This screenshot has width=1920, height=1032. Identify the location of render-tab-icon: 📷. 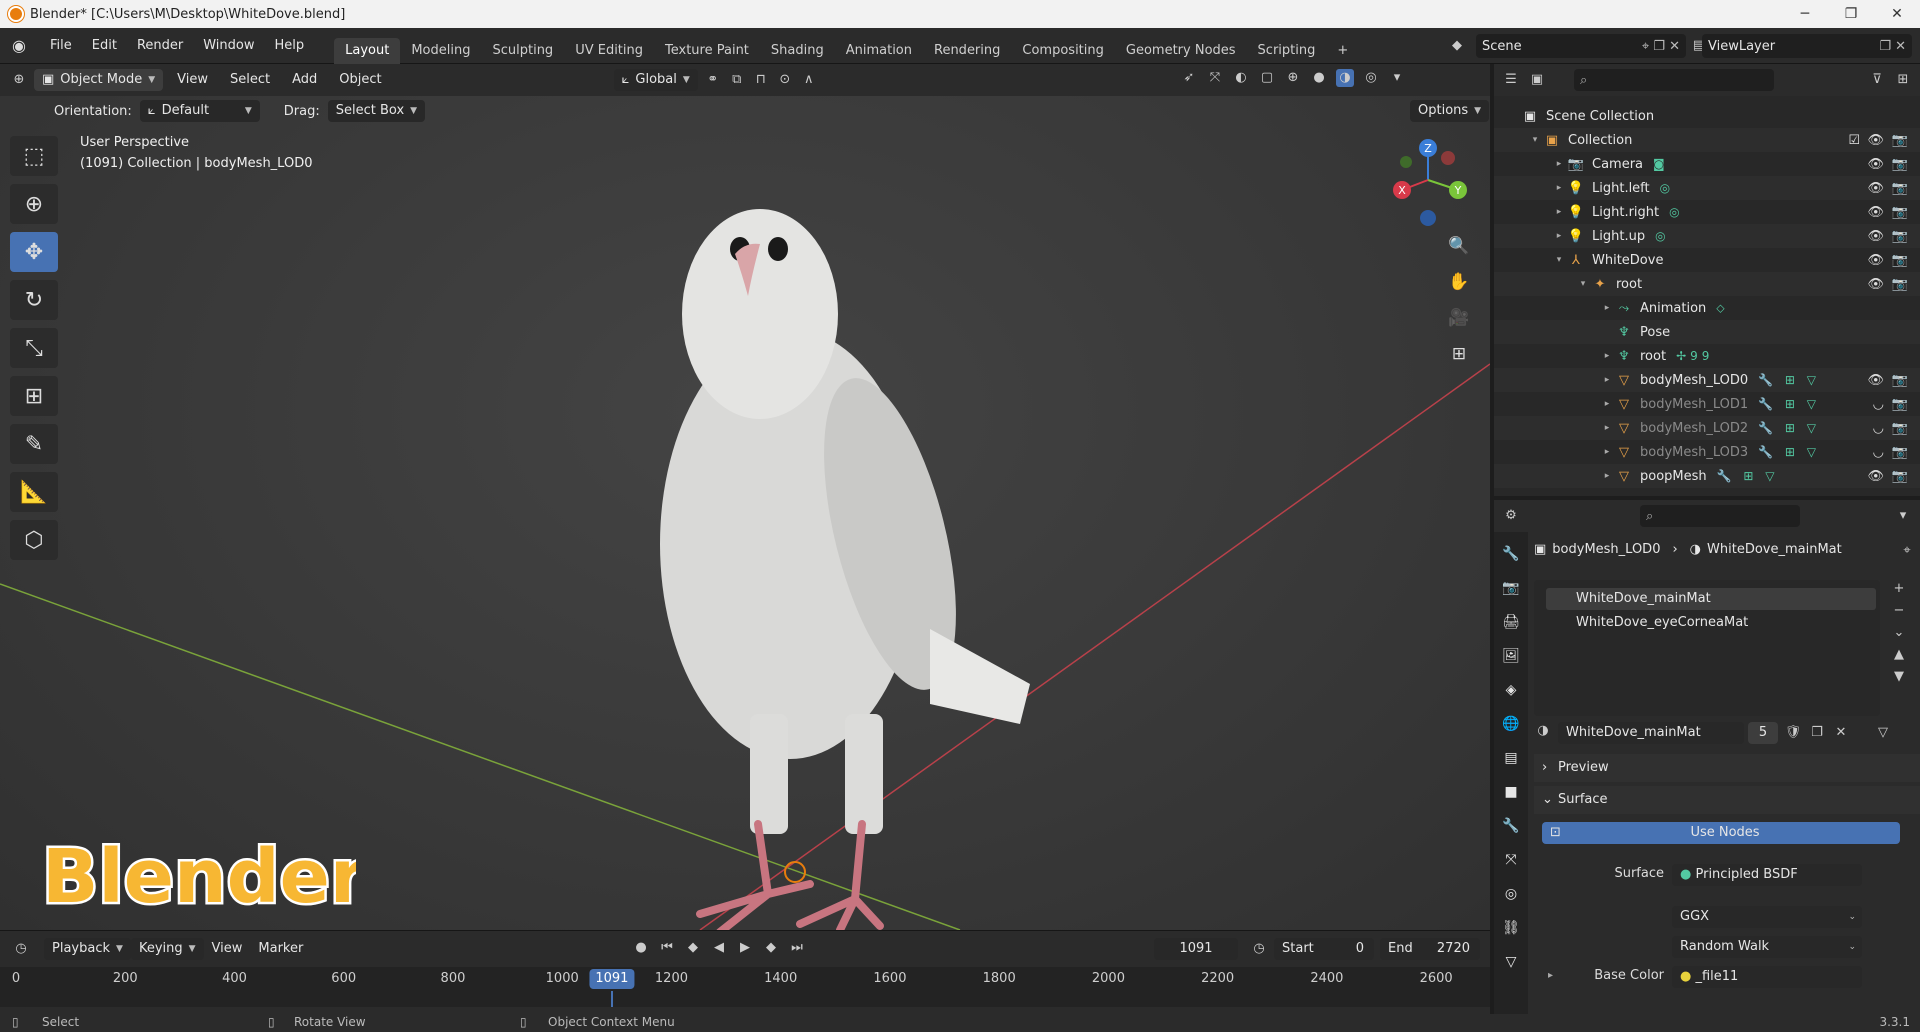
(1511, 588).